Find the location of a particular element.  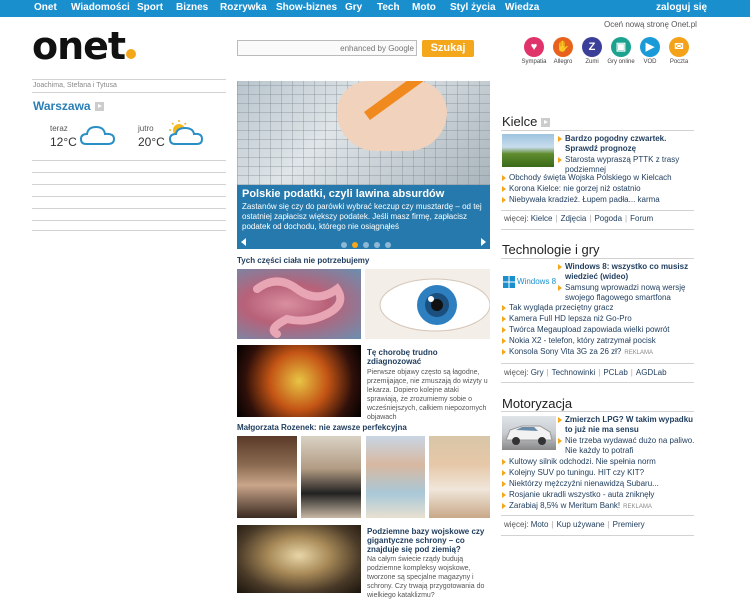

news-item: Korona Kielce: nie gorzej niż ostatnio is located at coordinates (599, 189).